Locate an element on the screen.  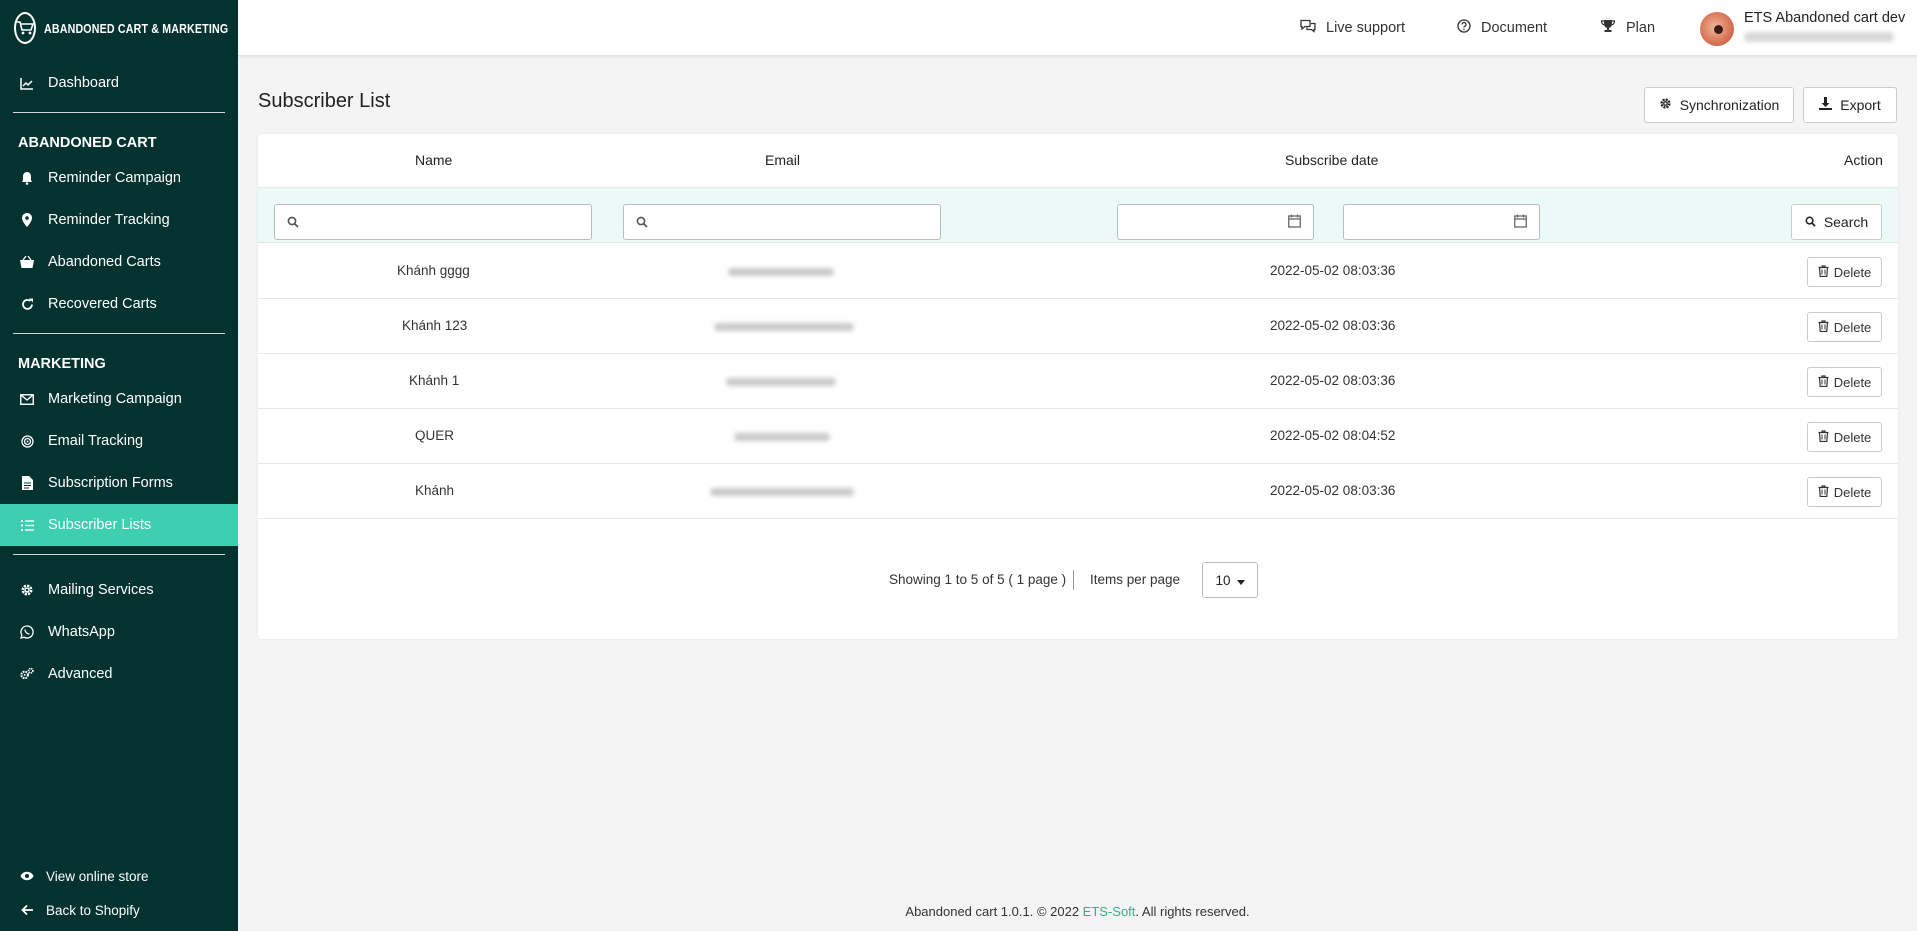
sidebar-item-label: Advanced is located at coordinates (80, 674).